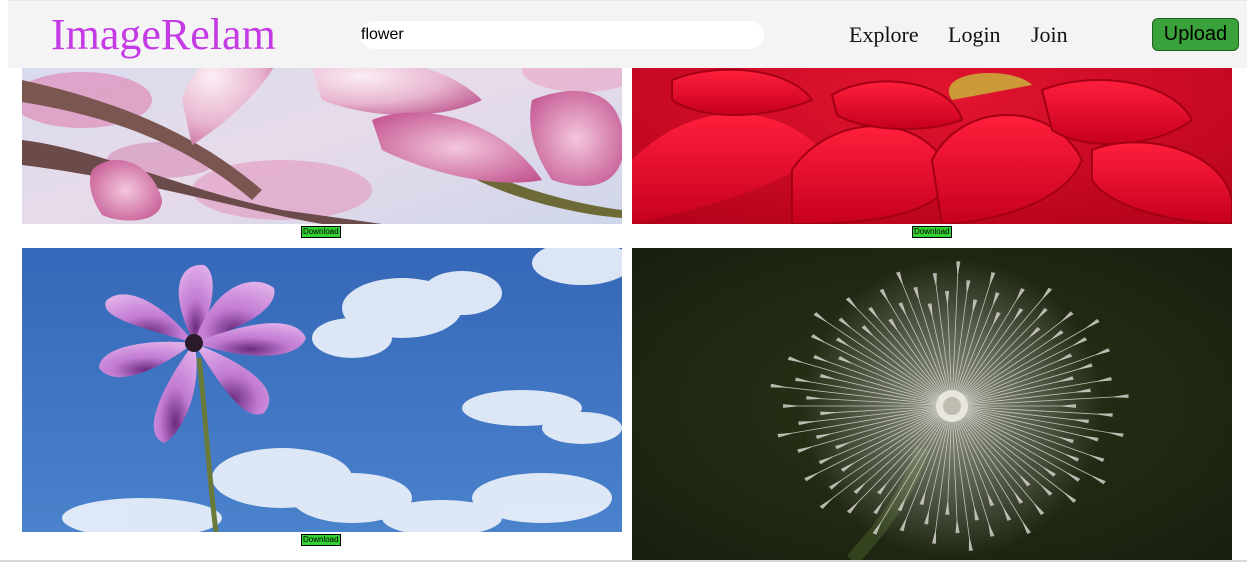 This screenshot has height=562, width=1247. I want to click on top-navbar: ImageRelam Explore Login Join Upload, so click(627, 34).